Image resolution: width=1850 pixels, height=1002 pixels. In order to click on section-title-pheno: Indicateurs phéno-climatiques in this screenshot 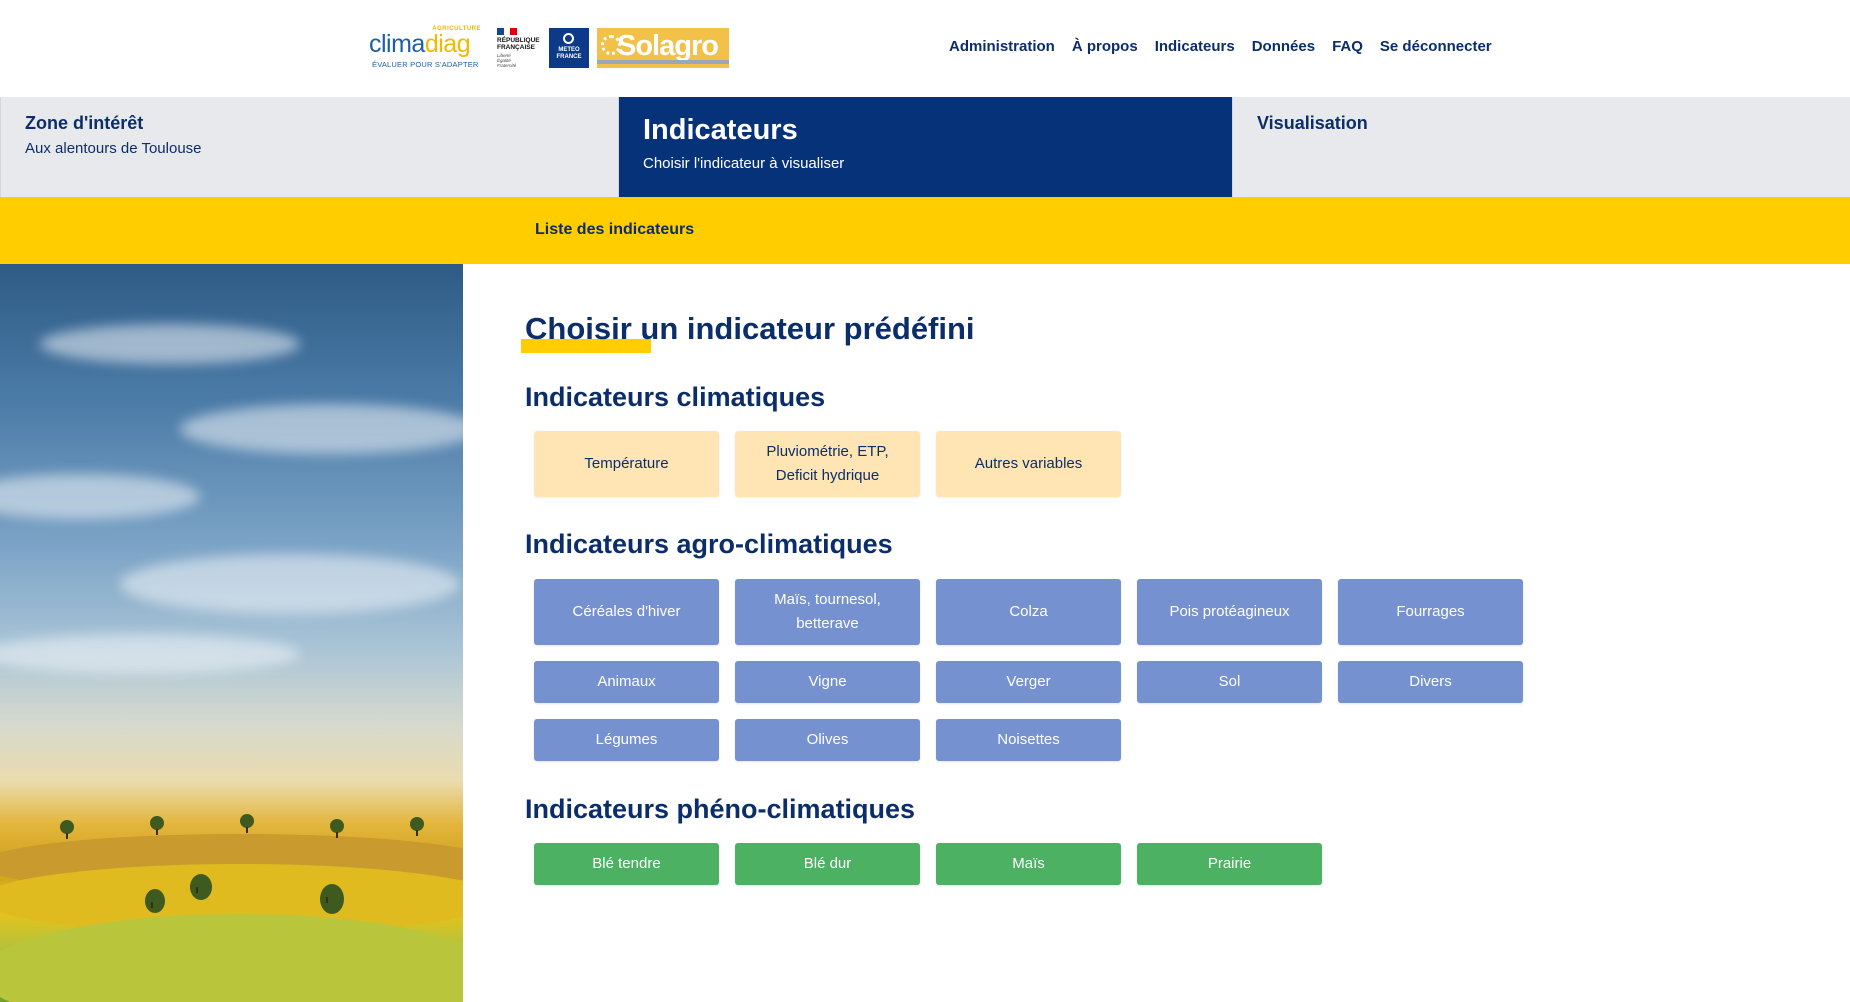, I will do `click(720, 809)`.